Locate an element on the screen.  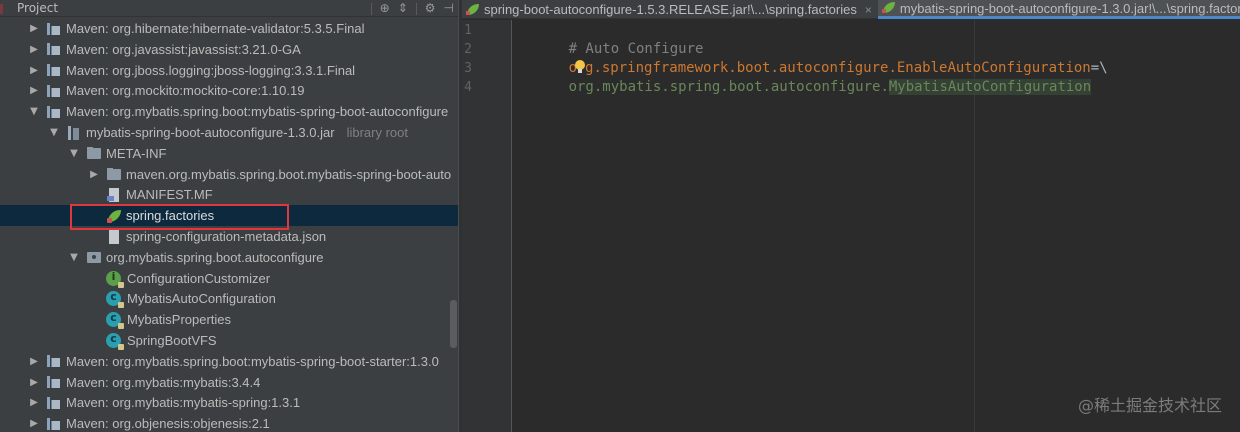
jar-icon is located at coordinates (74, 132).